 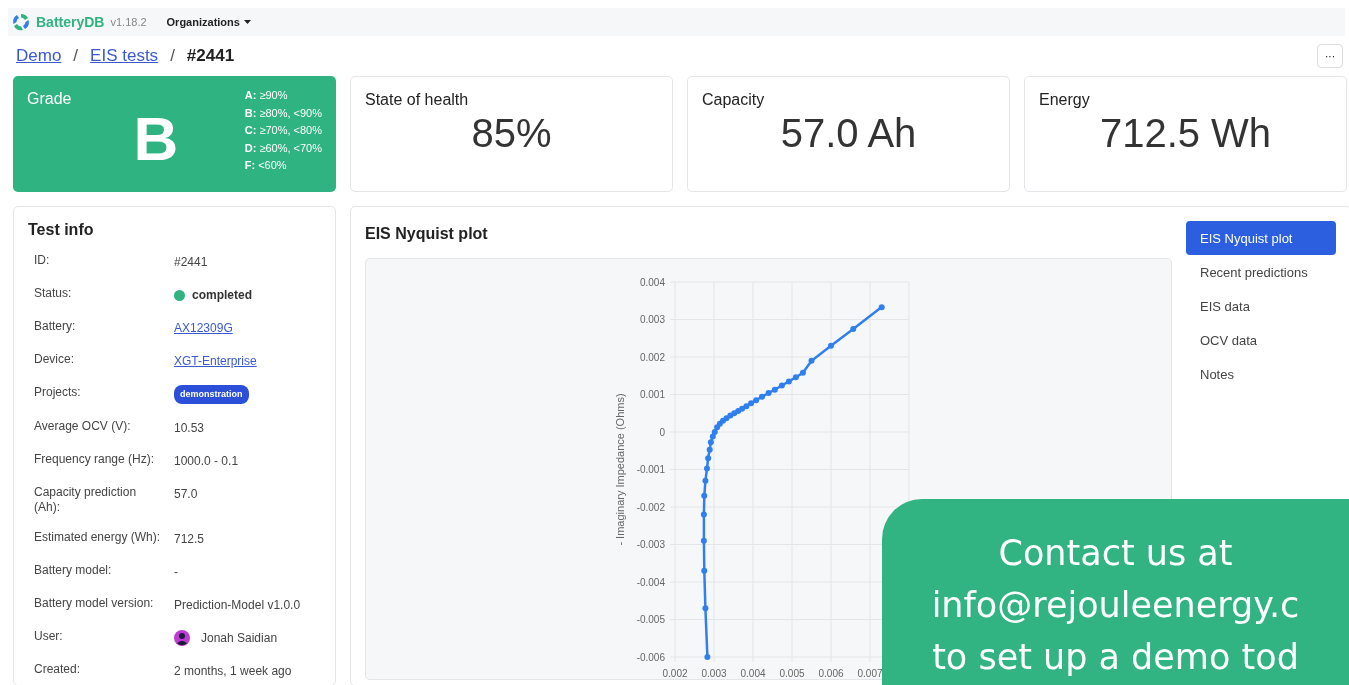 I want to click on y-tick-label: 0.004, so click(x=652, y=282).